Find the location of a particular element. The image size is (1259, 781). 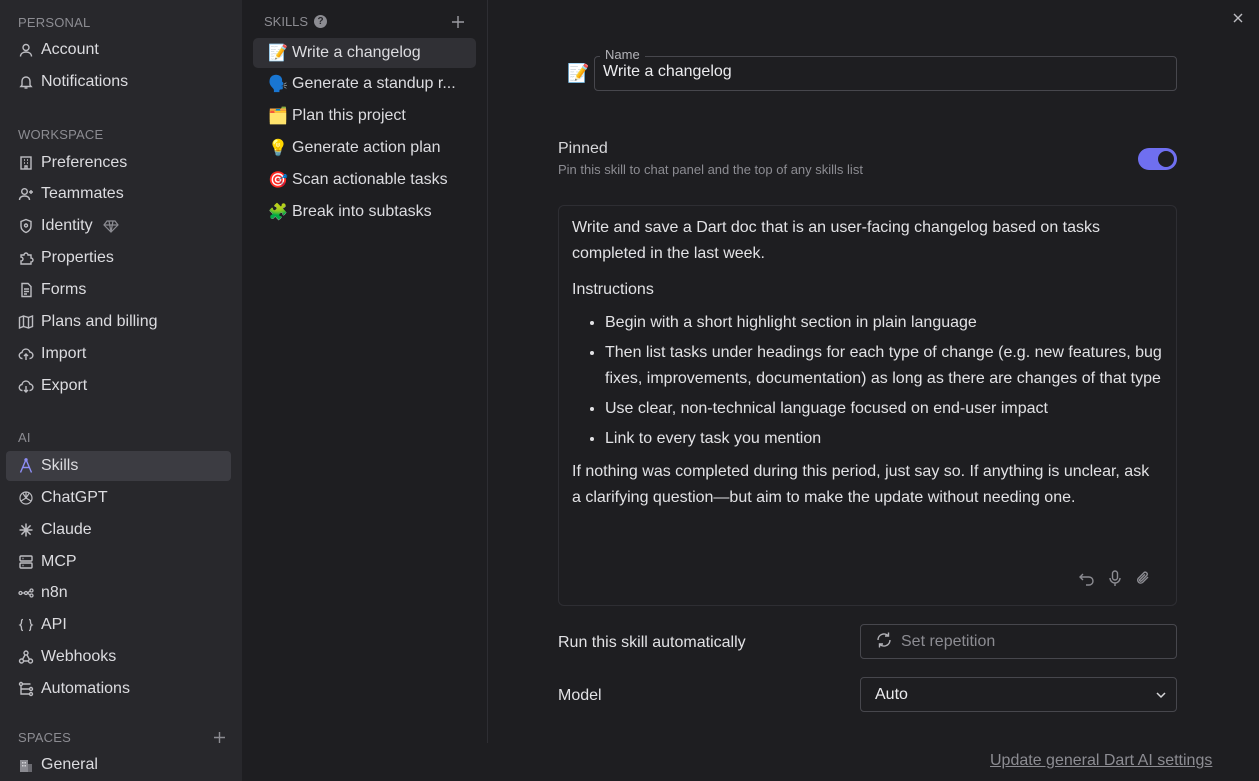

sidebar-item-account: Account is located at coordinates (118, 50).